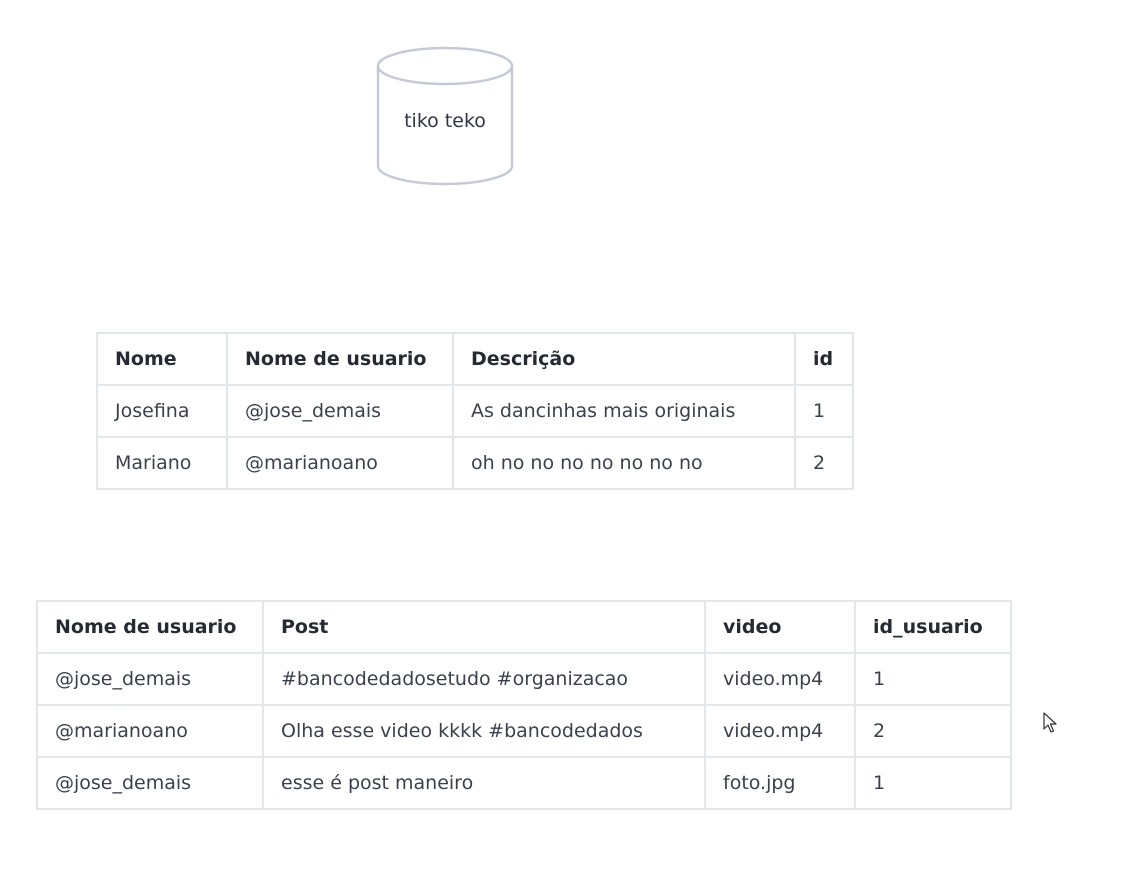 This screenshot has width=1123, height=882. What do you see at coordinates (933, 731) in the screenshot?
I see `posts-cell-id-usuario: 2` at bounding box center [933, 731].